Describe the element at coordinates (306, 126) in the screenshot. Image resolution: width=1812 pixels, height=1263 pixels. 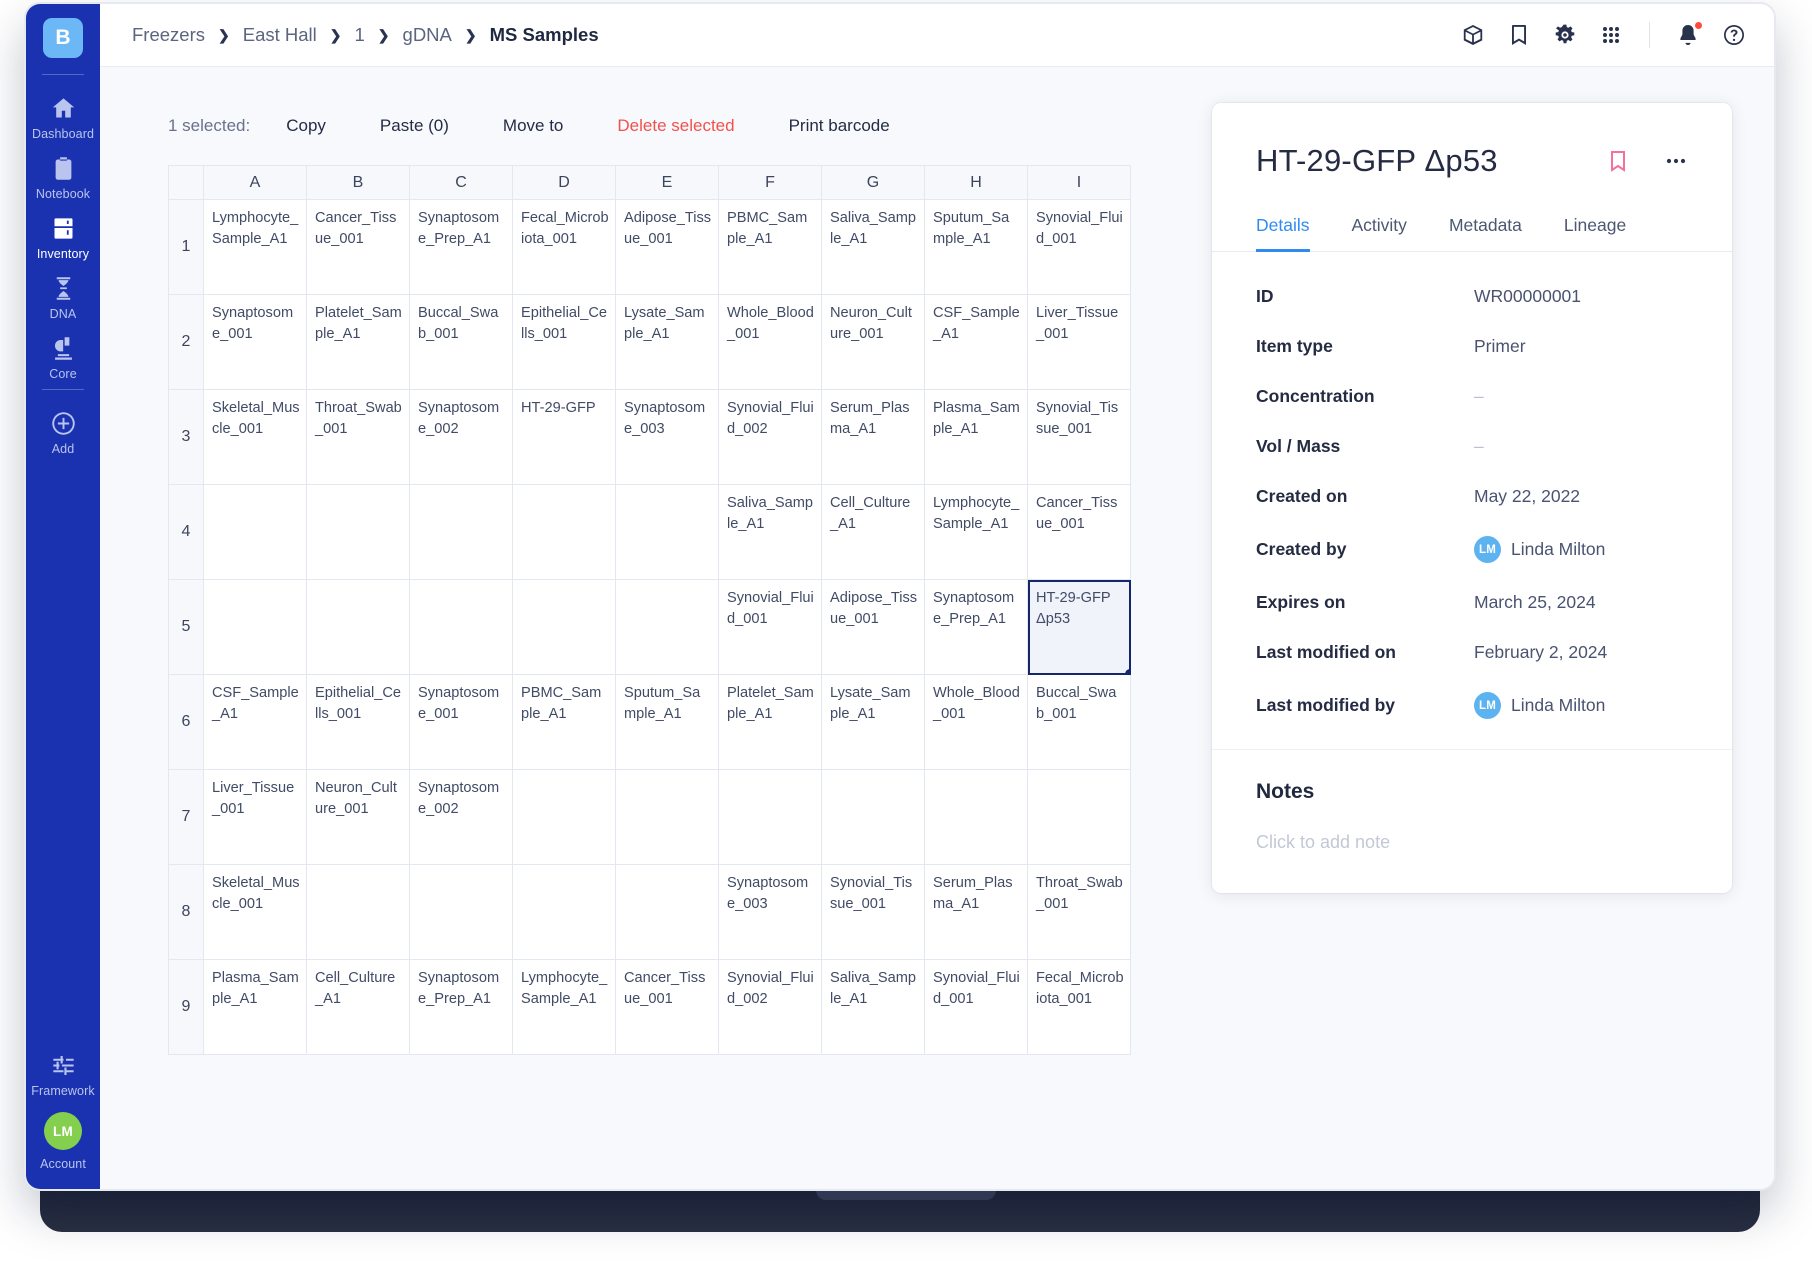
I see `copy-button: Copy` at that location.